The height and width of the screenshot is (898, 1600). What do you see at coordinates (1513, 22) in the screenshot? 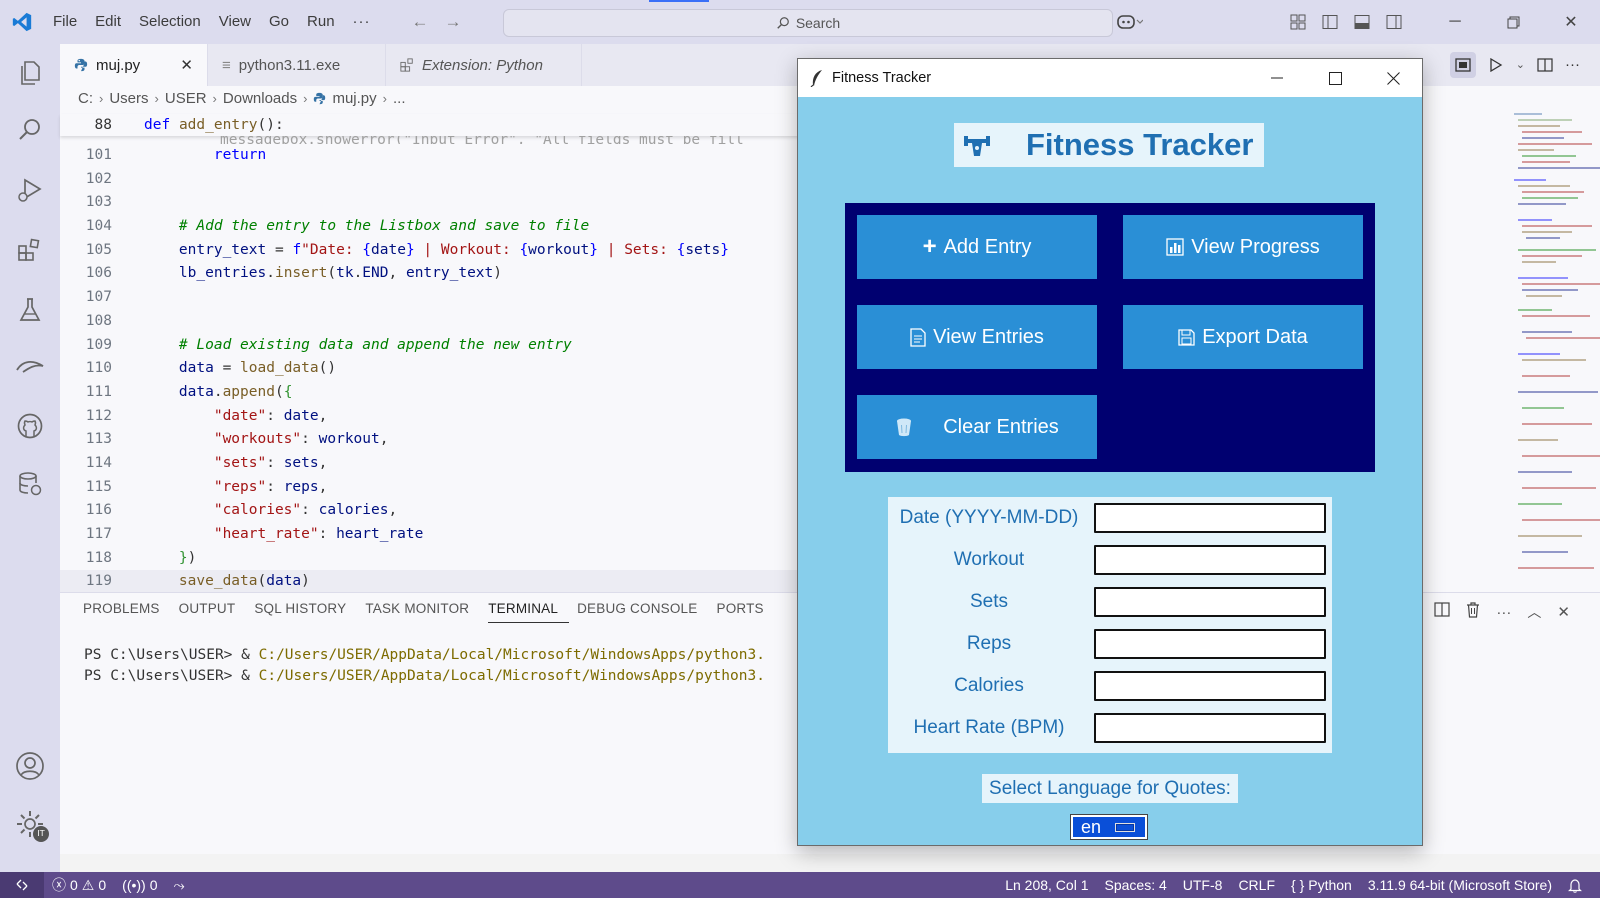
I see `restore-icon` at bounding box center [1513, 22].